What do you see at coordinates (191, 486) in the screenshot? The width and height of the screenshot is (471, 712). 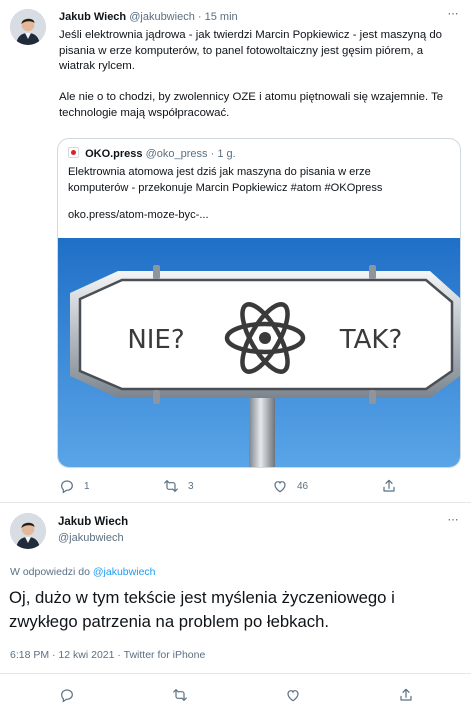 I see `retweet-count: 3` at bounding box center [191, 486].